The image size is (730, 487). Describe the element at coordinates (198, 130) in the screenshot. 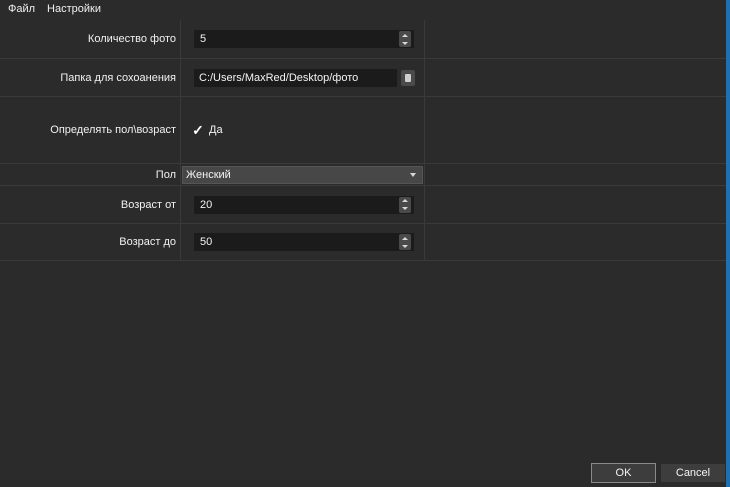

I see `checkmark-icon: ✓` at that location.